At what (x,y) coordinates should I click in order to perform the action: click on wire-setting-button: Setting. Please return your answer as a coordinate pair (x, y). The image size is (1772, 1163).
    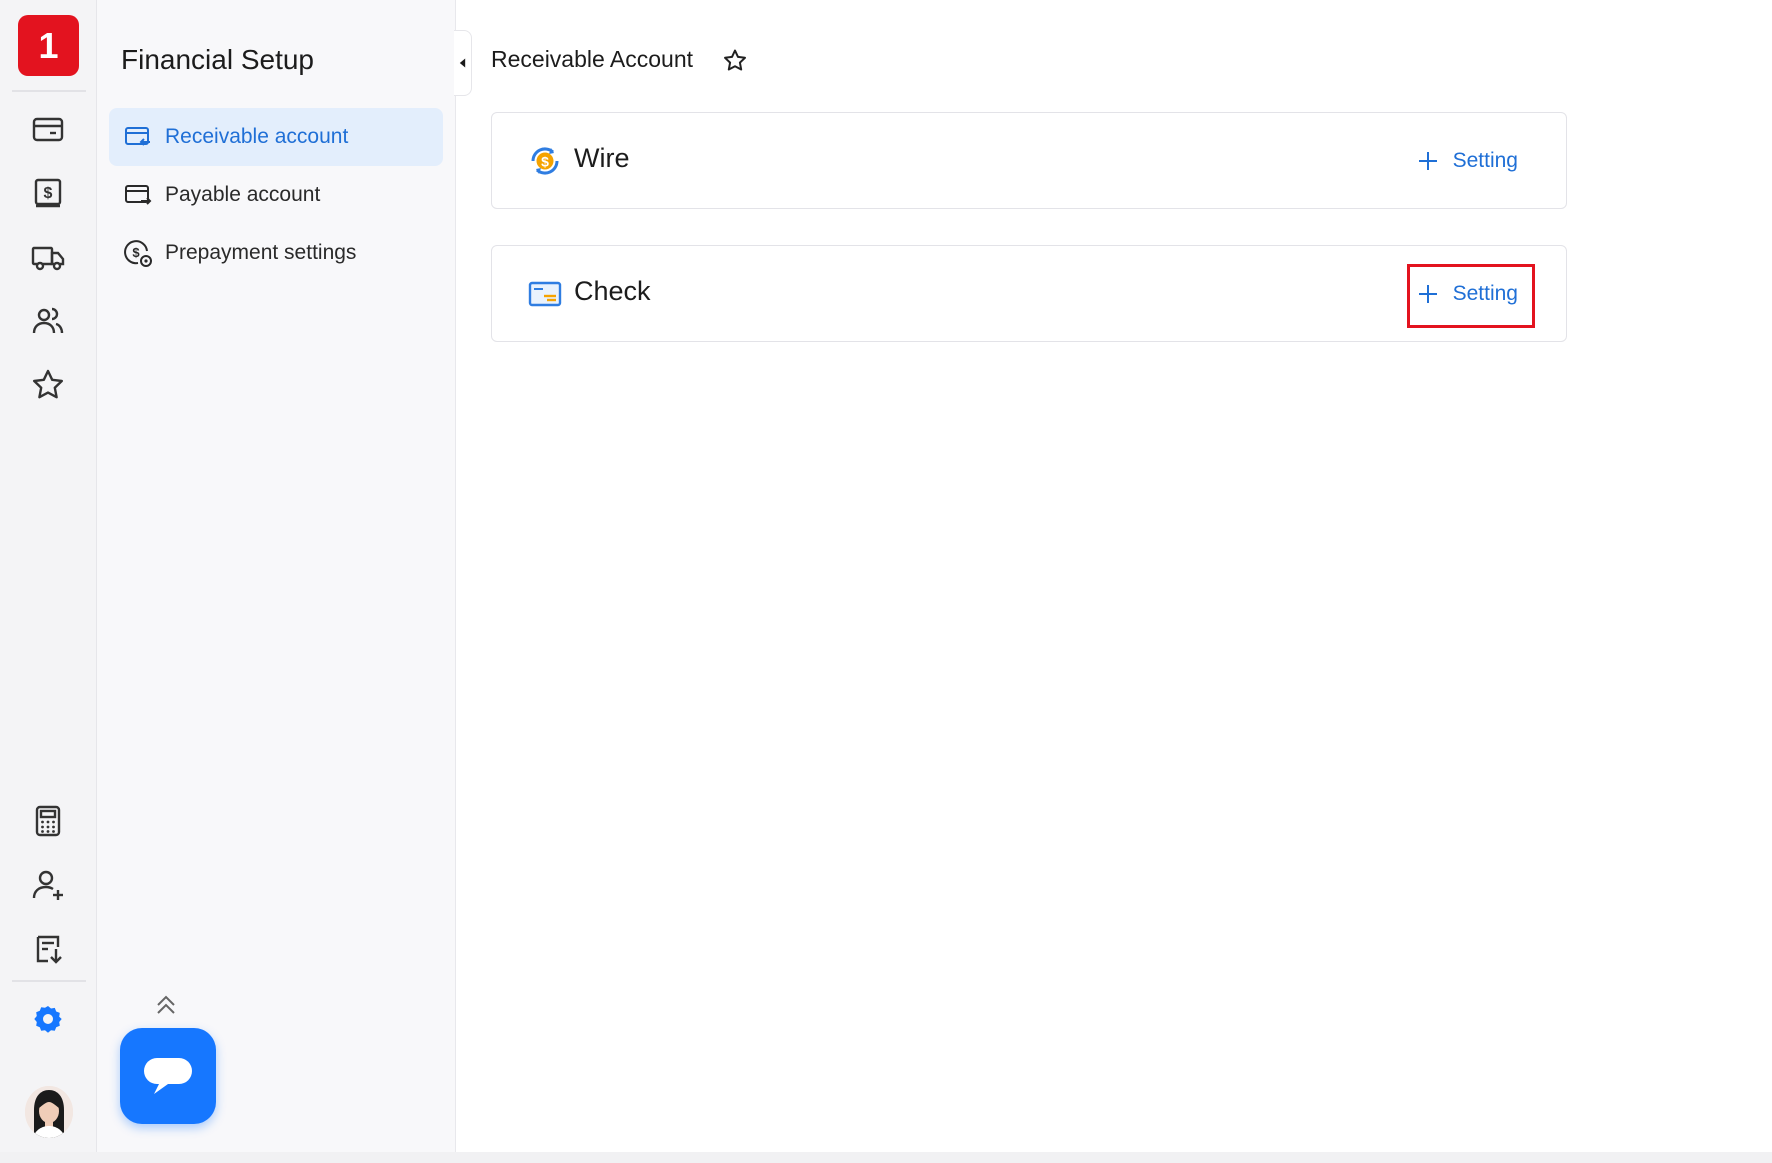
    Looking at the image, I should click on (1467, 161).